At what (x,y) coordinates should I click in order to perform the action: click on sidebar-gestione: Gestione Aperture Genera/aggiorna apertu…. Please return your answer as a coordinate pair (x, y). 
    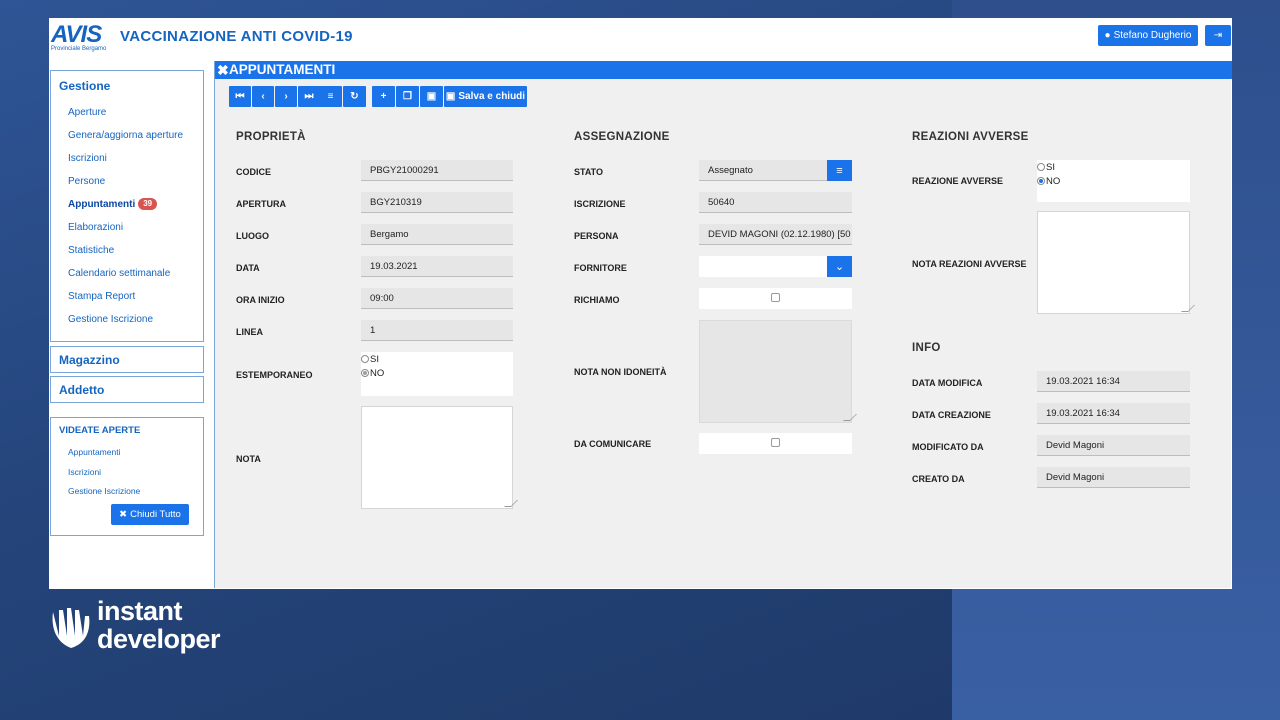
    Looking at the image, I should click on (127, 206).